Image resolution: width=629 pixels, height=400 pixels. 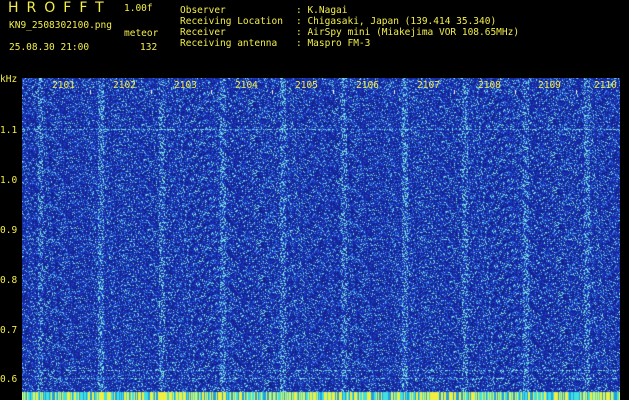 I want to click on info-value-location: : Chigasaki, Japan (139.414 35.340), so click(x=396, y=21).